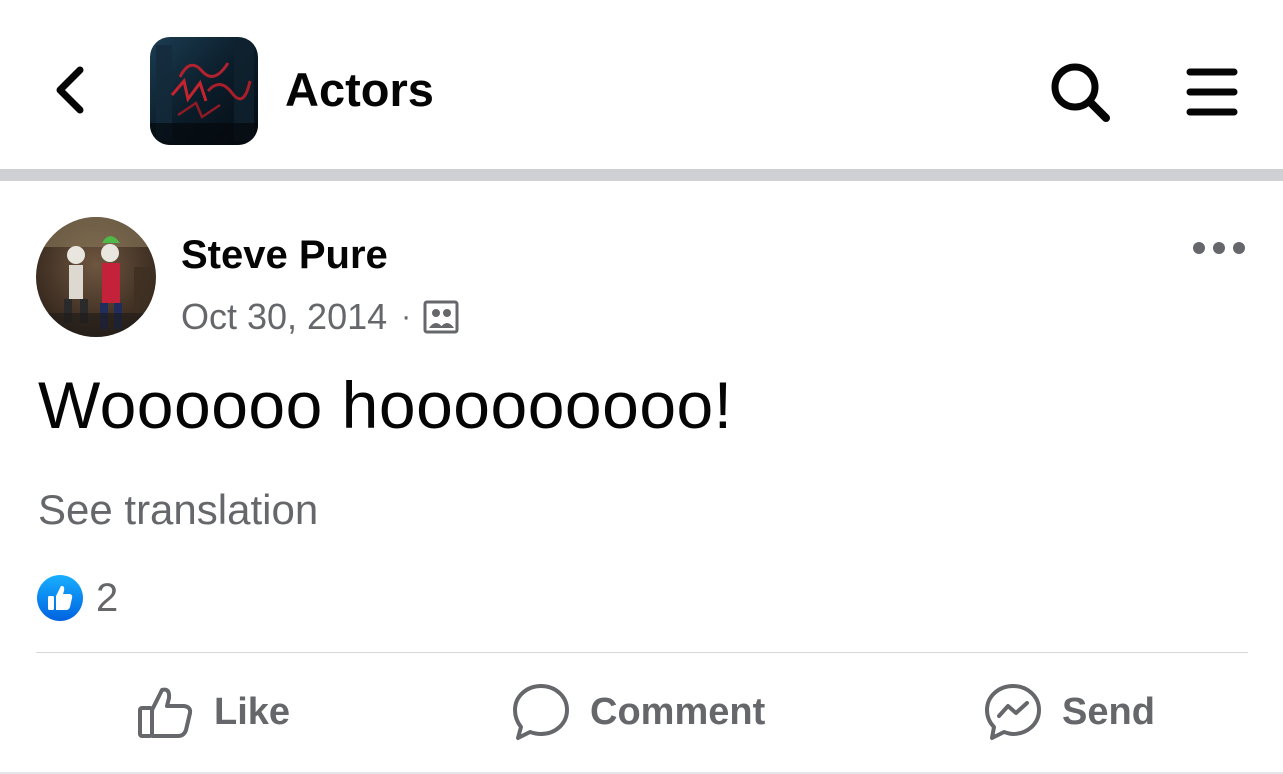 Image resolution: width=1283 pixels, height=774 pixels. I want to click on group-members-icon, so click(441, 317).